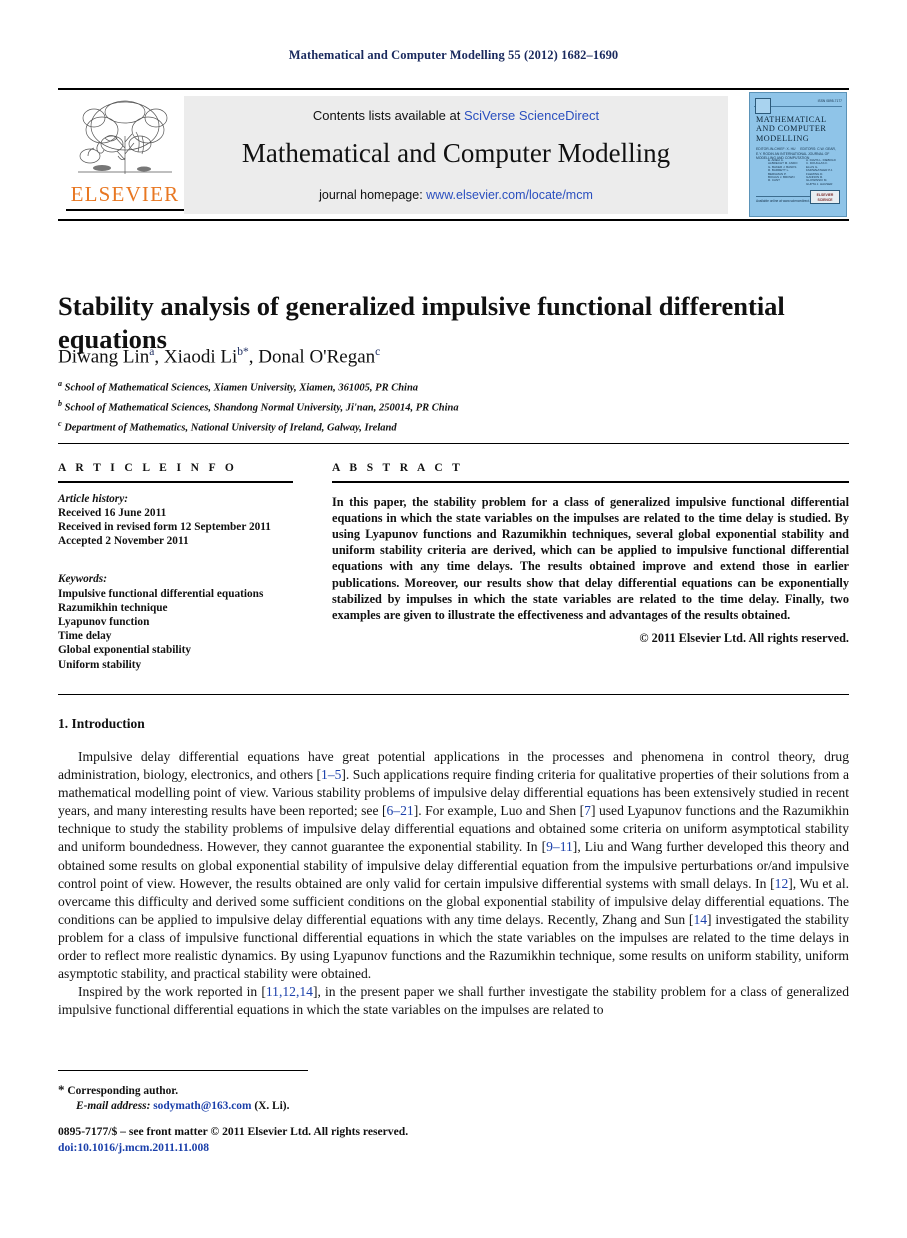 This screenshot has width=907, height=1238. What do you see at coordinates (200, 357) in the screenshot?
I see `author-name-2: Xiaodi Li` at bounding box center [200, 357].